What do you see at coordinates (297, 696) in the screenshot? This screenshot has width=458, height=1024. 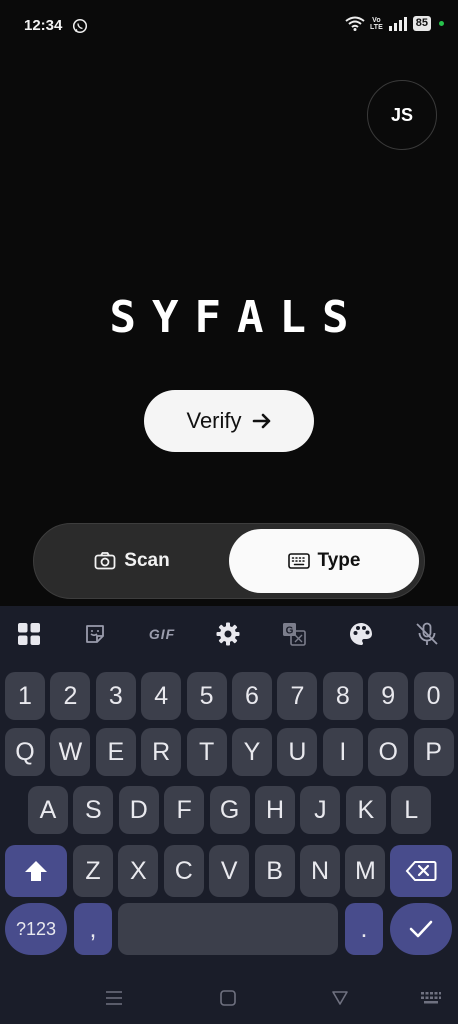 I see `number-key-7: 7` at bounding box center [297, 696].